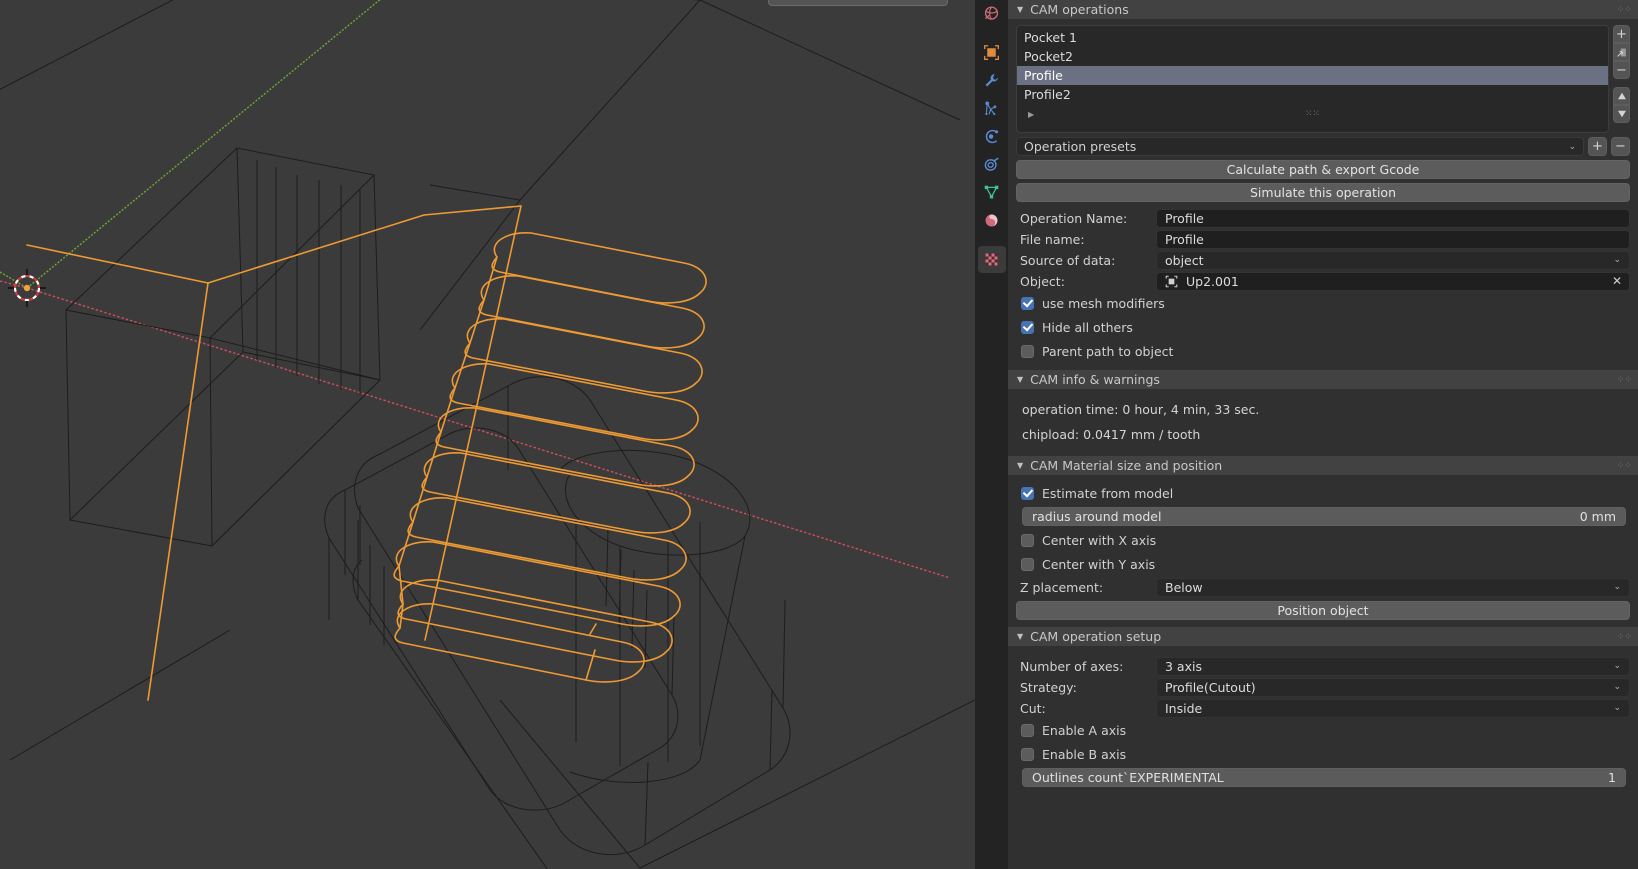 The height and width of the screenshot is (869, 1638). I want to click on cam-setup-title: CAM operation setup, so click(1096, 636).